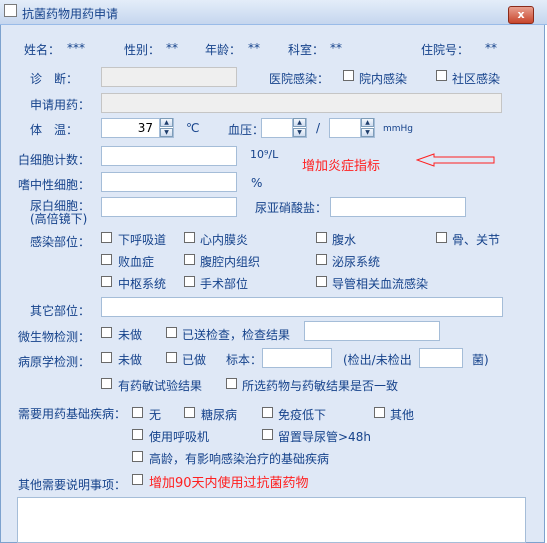 The image size is (547, 543). Describe the element at coordinates (169, 77) in the screenshot. I see `diagnosis-field` at that location.